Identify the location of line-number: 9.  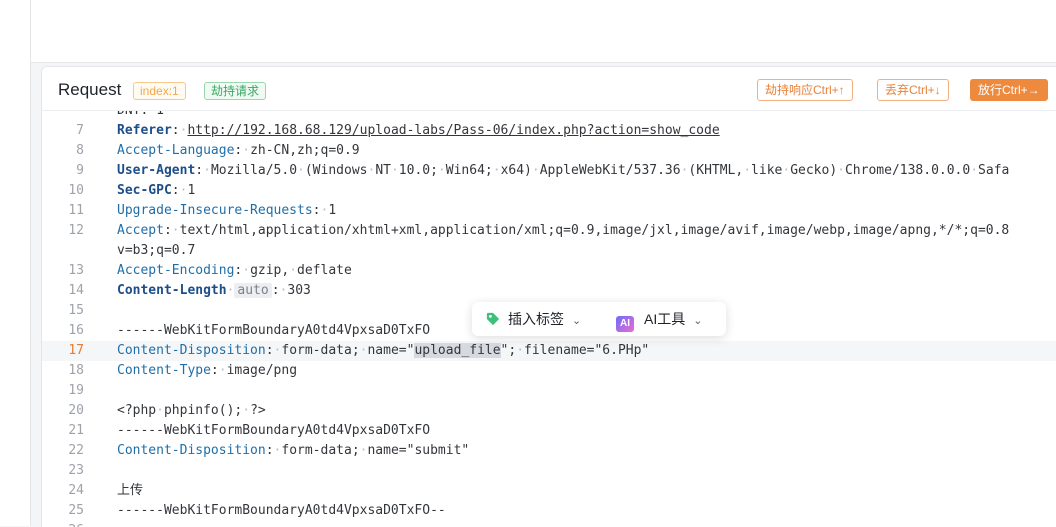
(80, 170).